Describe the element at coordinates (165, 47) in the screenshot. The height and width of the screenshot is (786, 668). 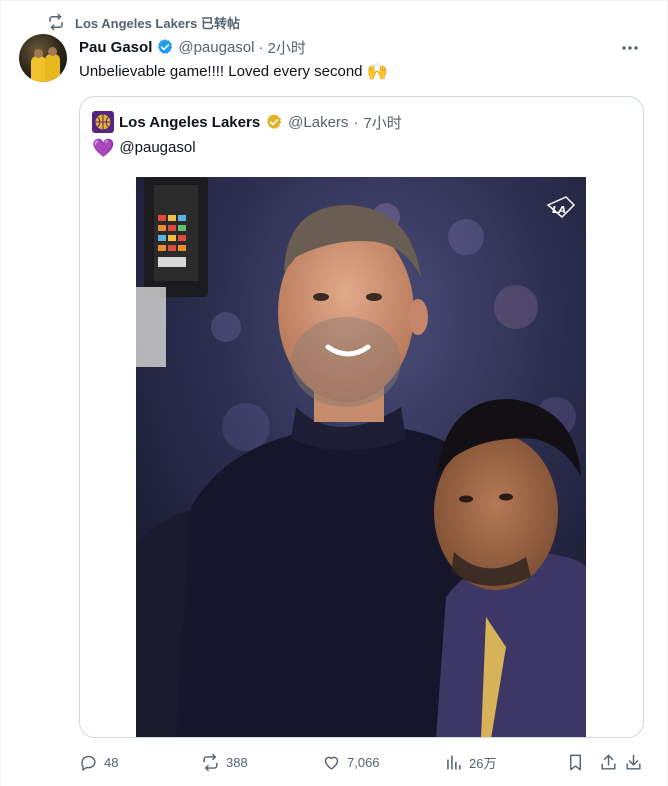
I see `verified-badge-icon` at that location.